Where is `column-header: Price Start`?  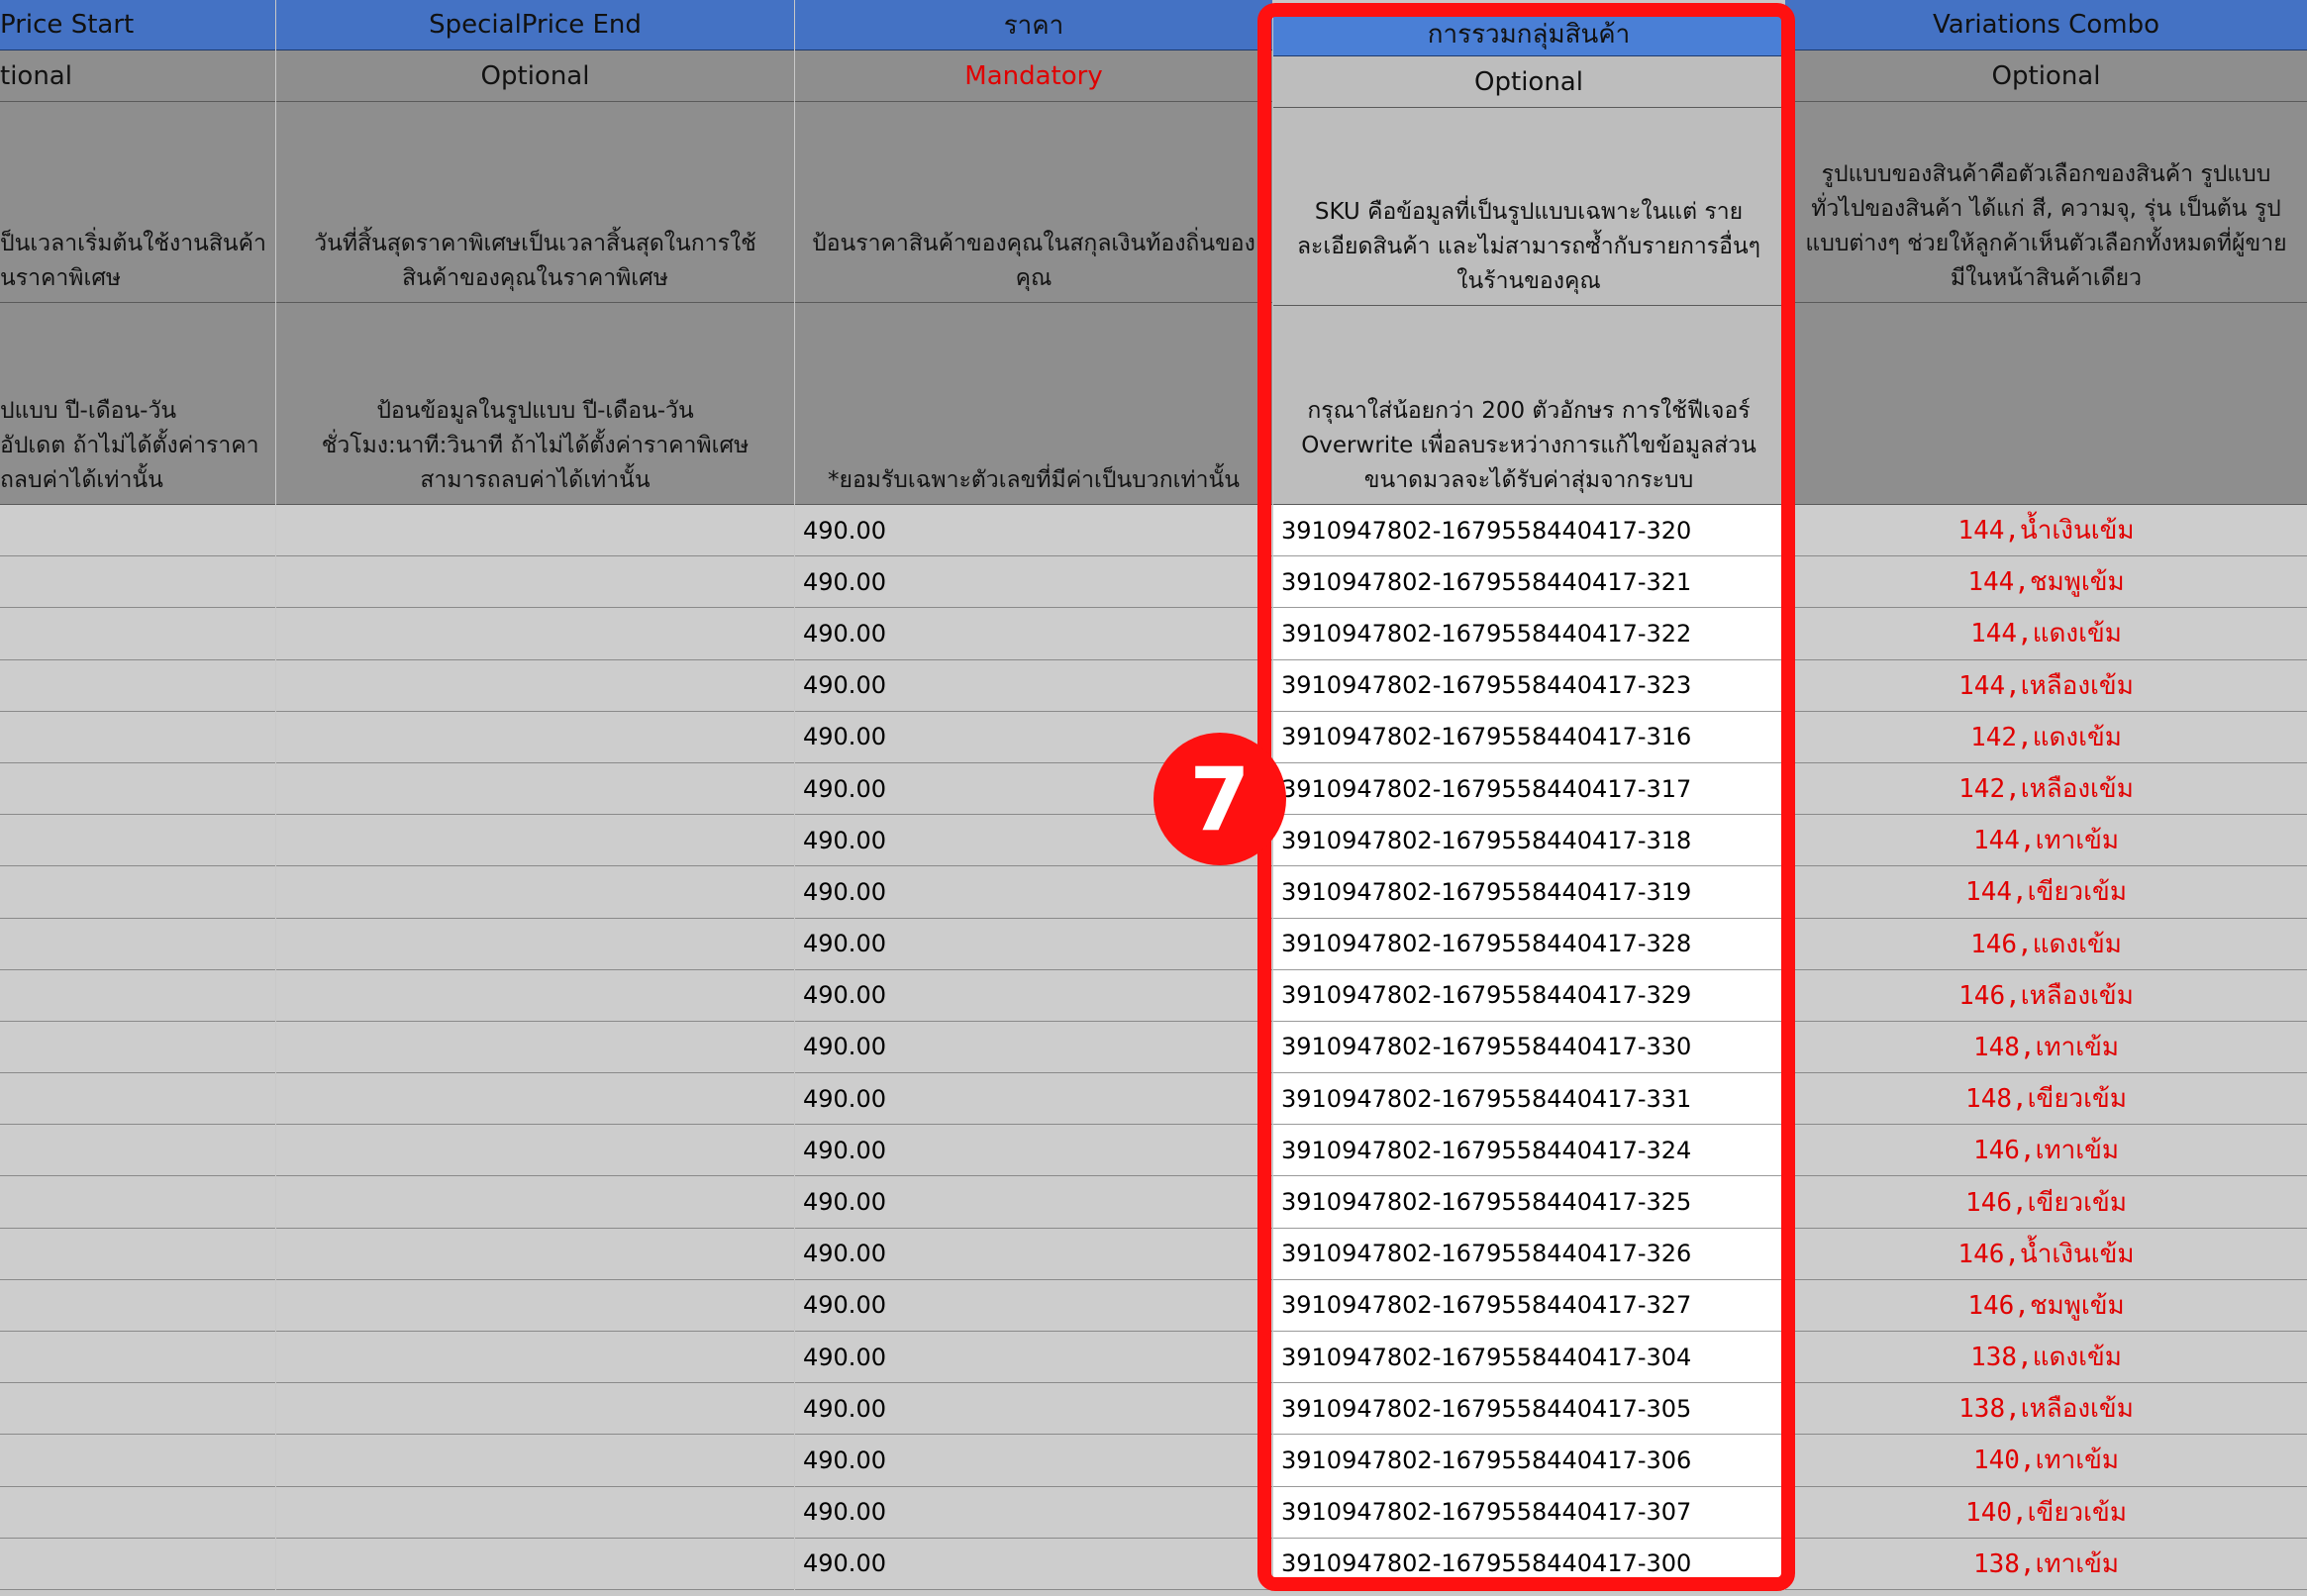 column-header: Price Start is located at coordinates (137, 25).